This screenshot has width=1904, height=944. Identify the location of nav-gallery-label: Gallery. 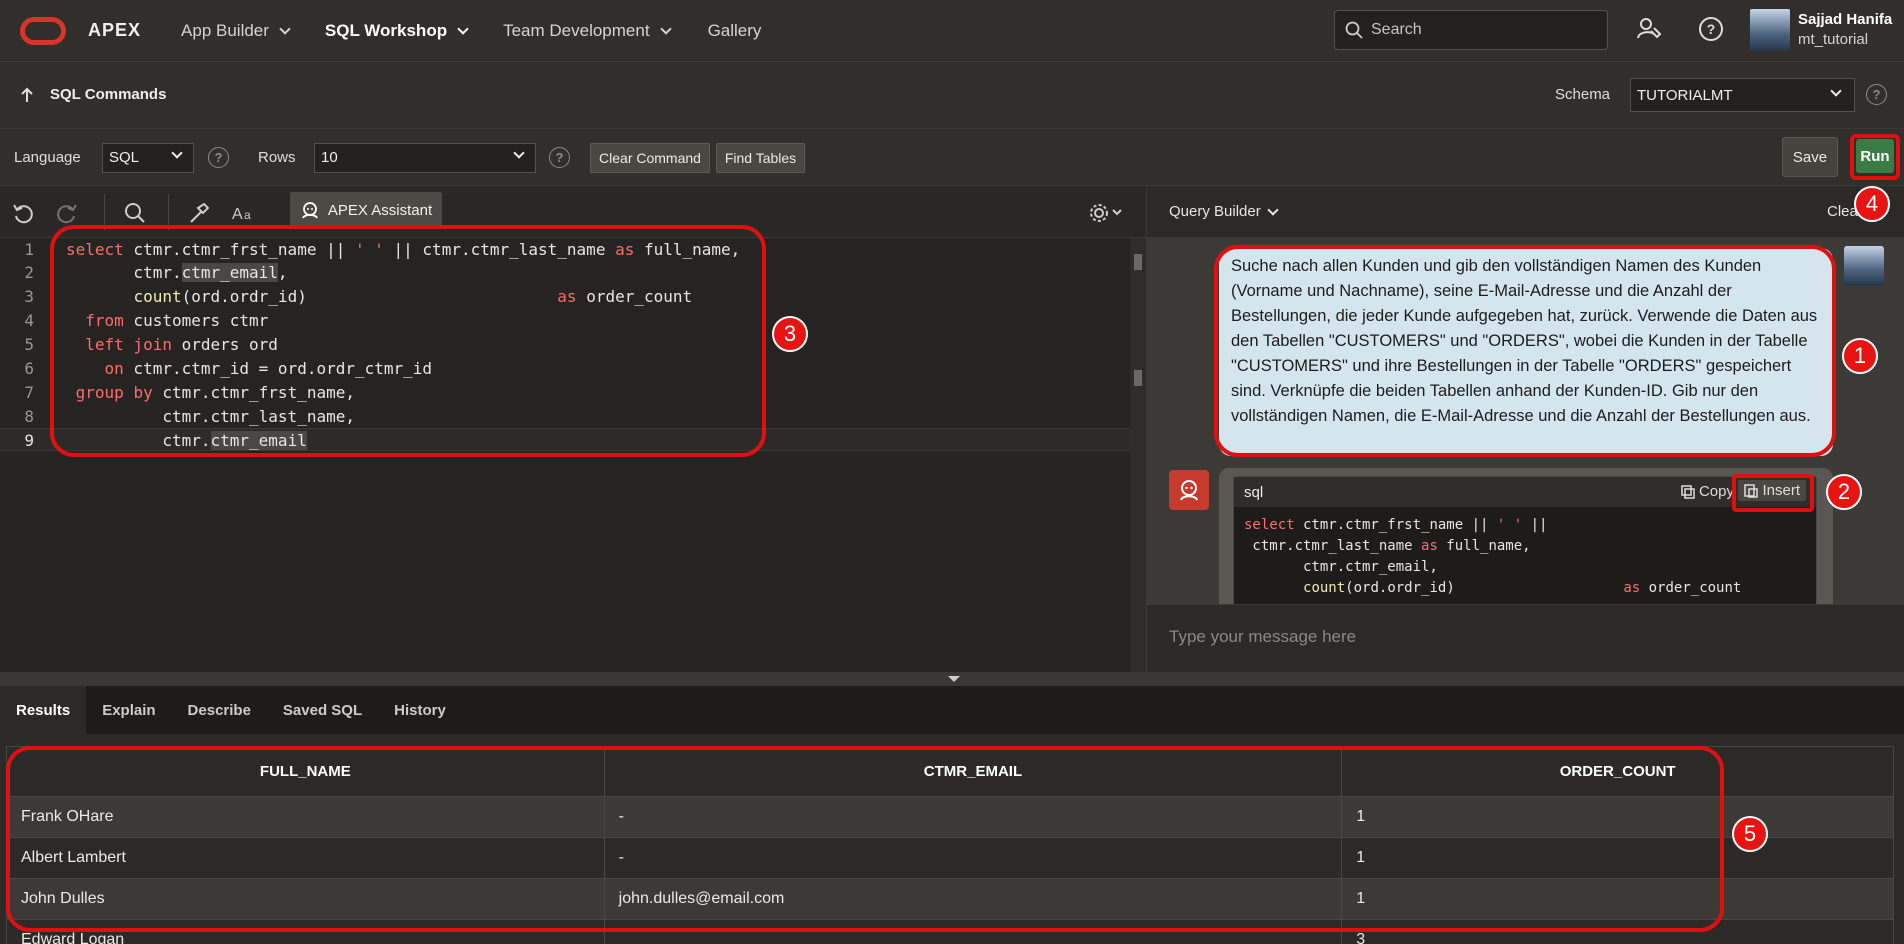
(734, 30).